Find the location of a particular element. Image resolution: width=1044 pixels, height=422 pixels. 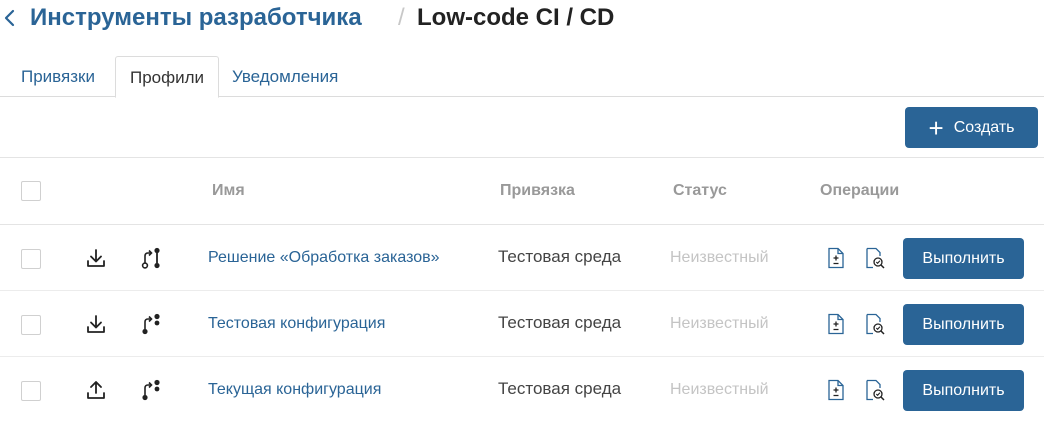

column-header-operations: Операции is located at coordinates (860, 190).